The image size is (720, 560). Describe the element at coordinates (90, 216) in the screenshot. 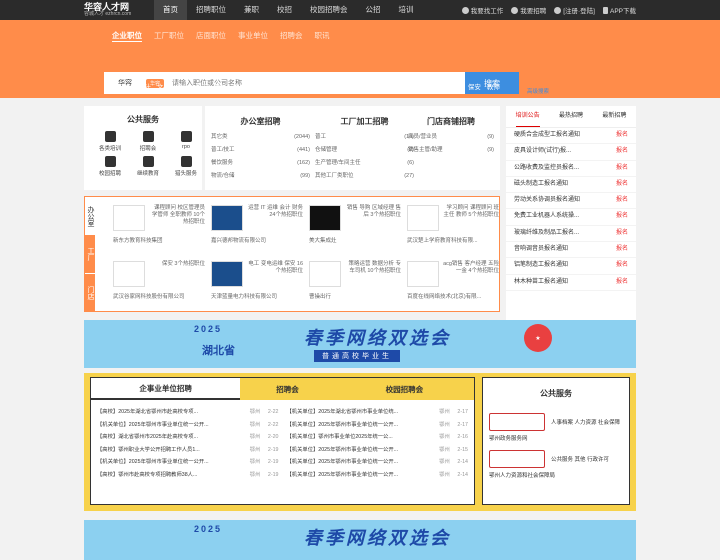

I see `side-tab-office: 办公室` at that location.